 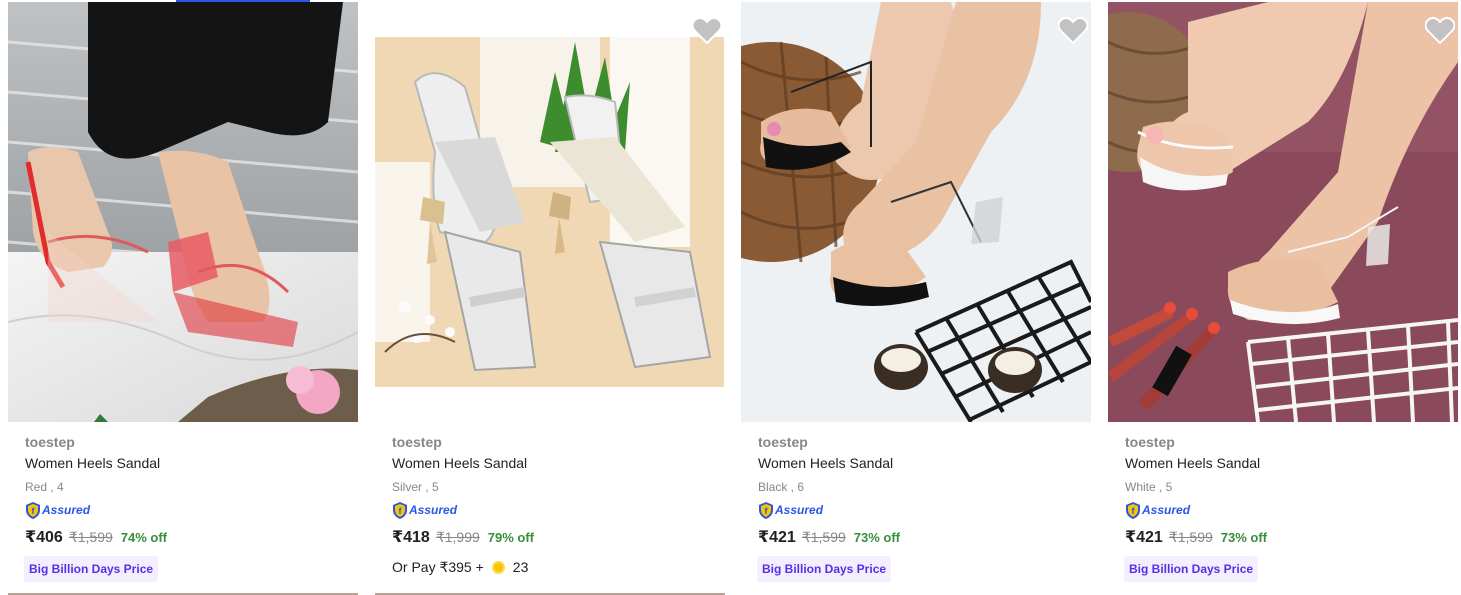 I want to click on product-variant: Silver , 5, so click(x=415, y=487).